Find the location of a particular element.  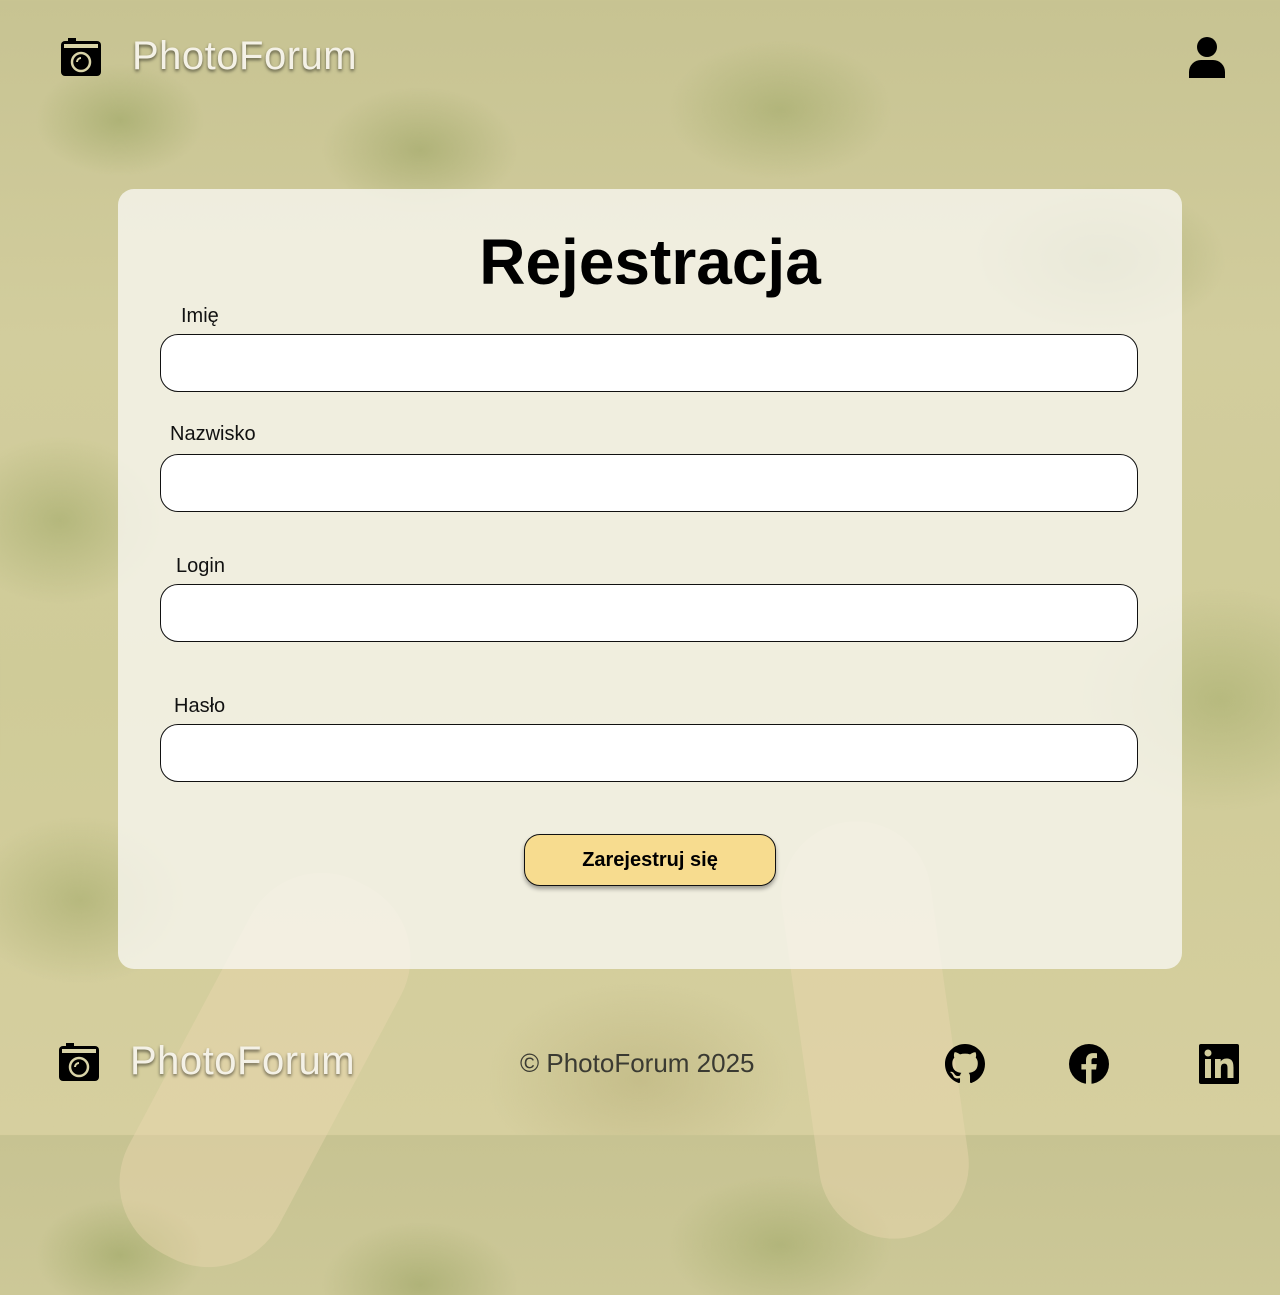

last-name-label: Nazwisko is located at coordinates (213, 434).